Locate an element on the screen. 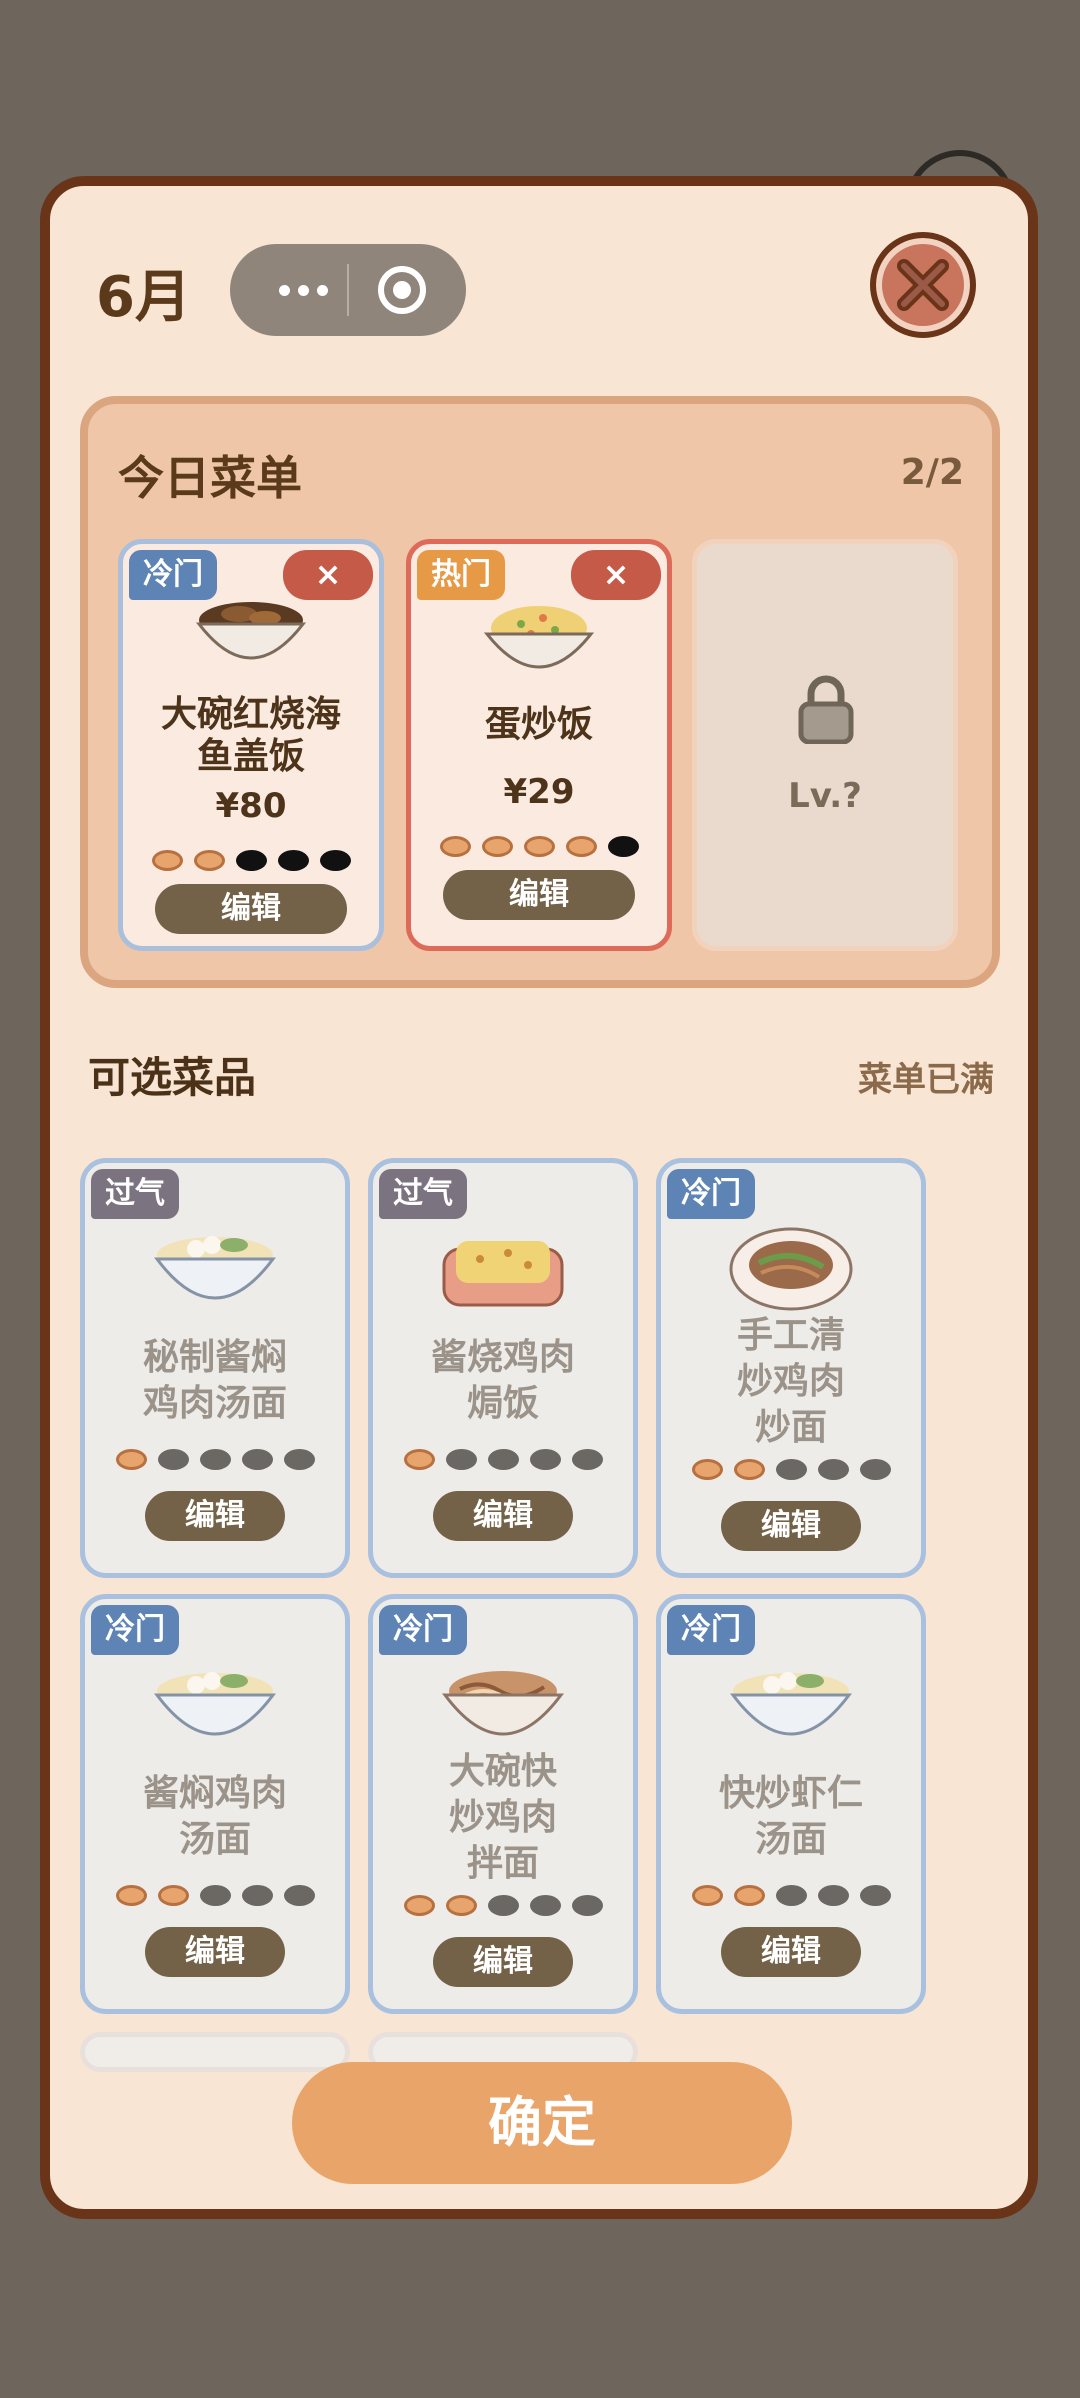 The width and height of the screenshot is (1080, 2398). dish-card: 过气 酱烧鸡肉 焗饭 编辑 is located at coordinates (503, 1368).